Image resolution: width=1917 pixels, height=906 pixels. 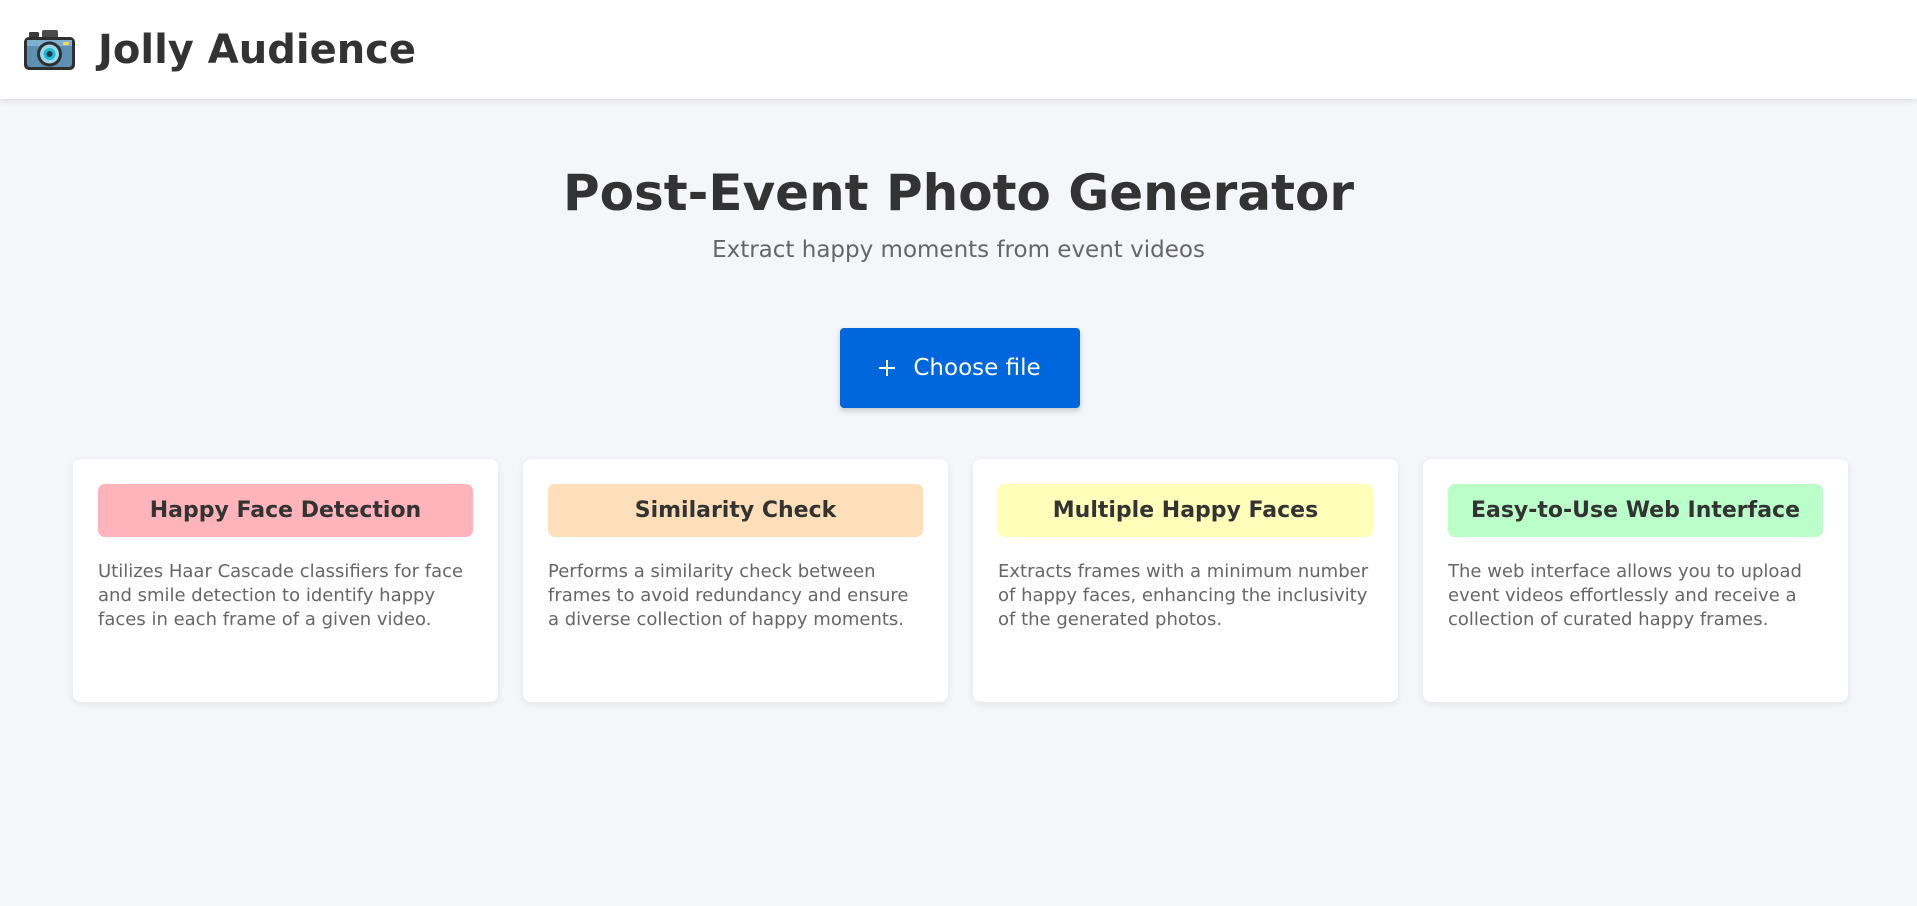 I want to click on top-header: Jolly Audience, so click(x=958, y=49).